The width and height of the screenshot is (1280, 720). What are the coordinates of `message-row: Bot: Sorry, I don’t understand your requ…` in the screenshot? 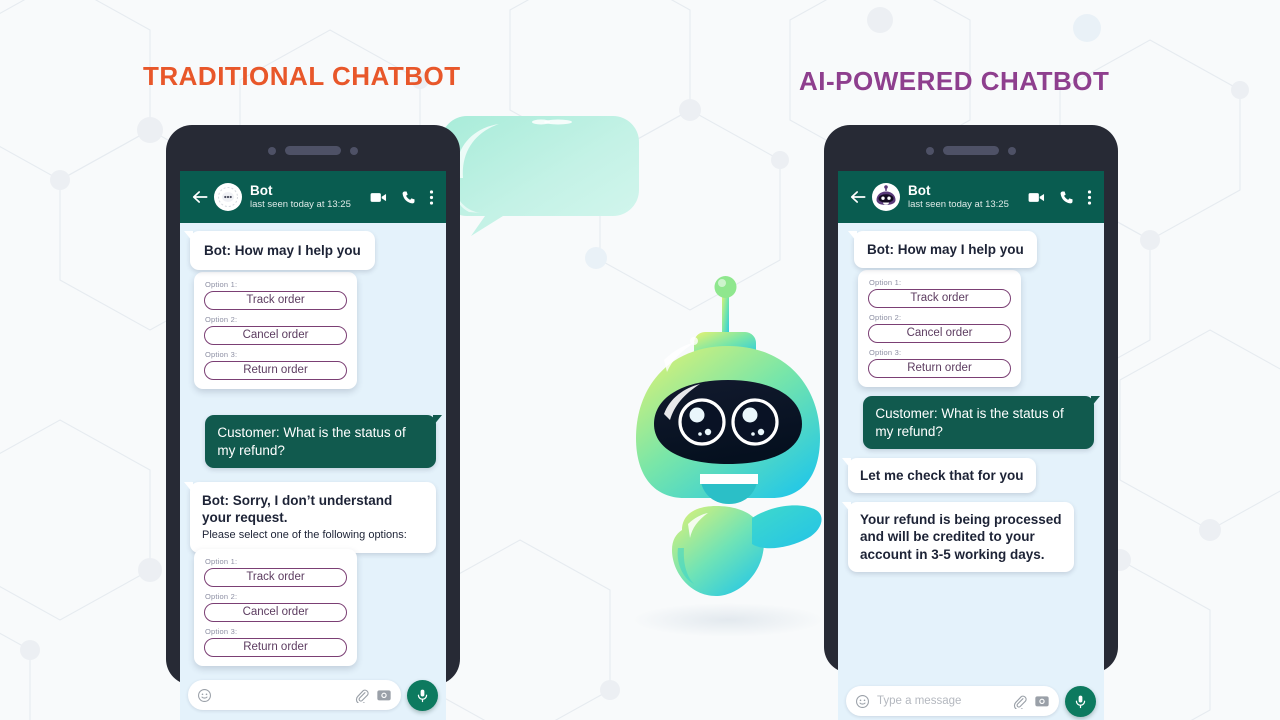 It's located at (310, 517).